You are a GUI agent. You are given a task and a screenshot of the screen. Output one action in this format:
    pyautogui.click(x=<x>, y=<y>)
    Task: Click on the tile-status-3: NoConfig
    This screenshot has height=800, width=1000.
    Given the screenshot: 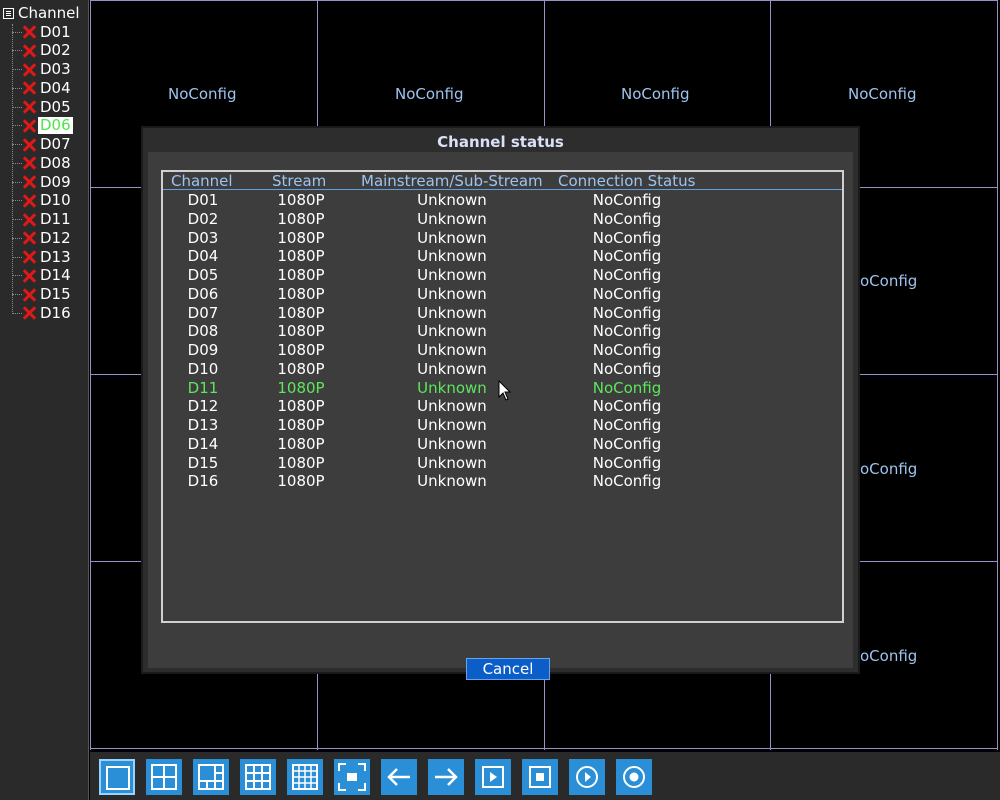 What is the action you would take?
    pyautogui.click(x=655, y=94)
    